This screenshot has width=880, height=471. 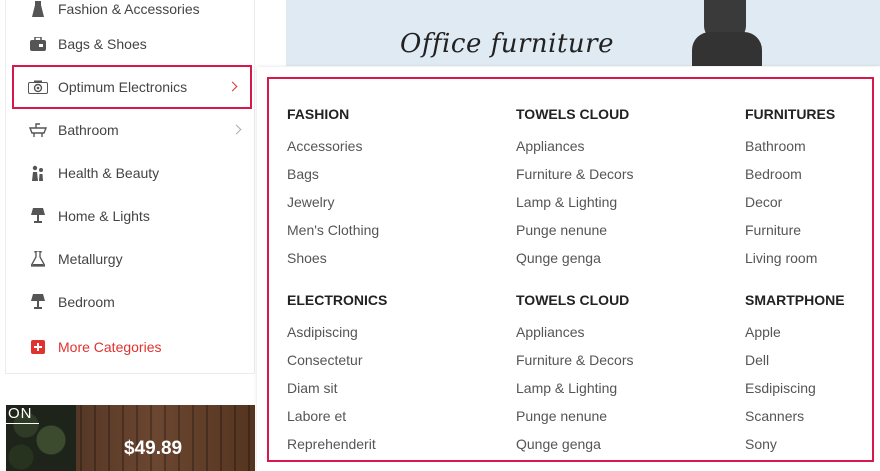 What do you see at coordinates (38, 44) in the screenshot?
I see `bag-icon` at bounding box center [38, 44].